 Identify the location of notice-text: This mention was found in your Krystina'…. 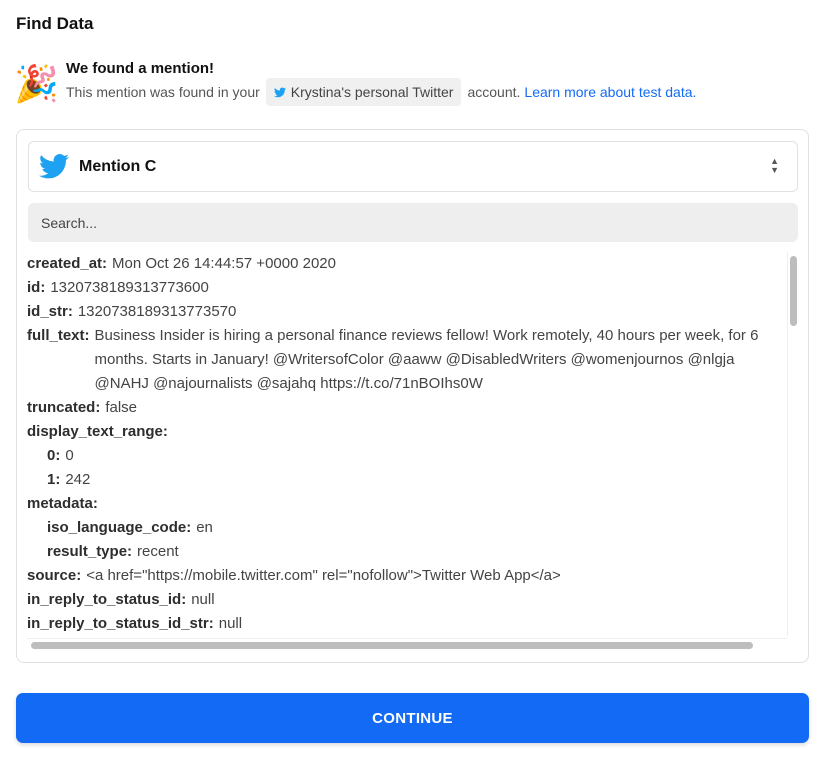
(381, 92).